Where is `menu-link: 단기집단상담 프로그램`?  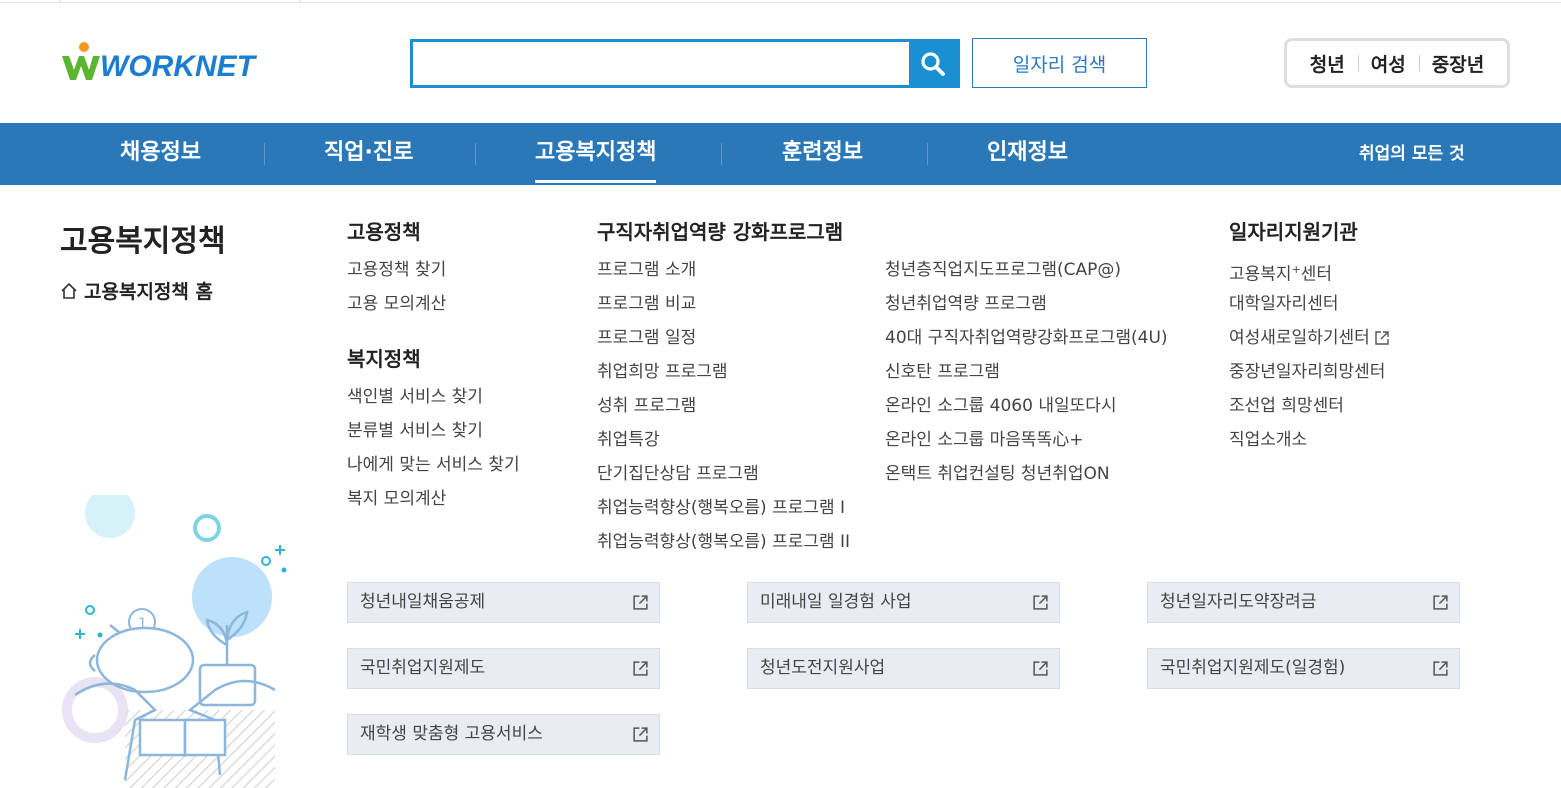 menu-link: 단기집단상담 프로그램 is located at coordinates (723, 474).